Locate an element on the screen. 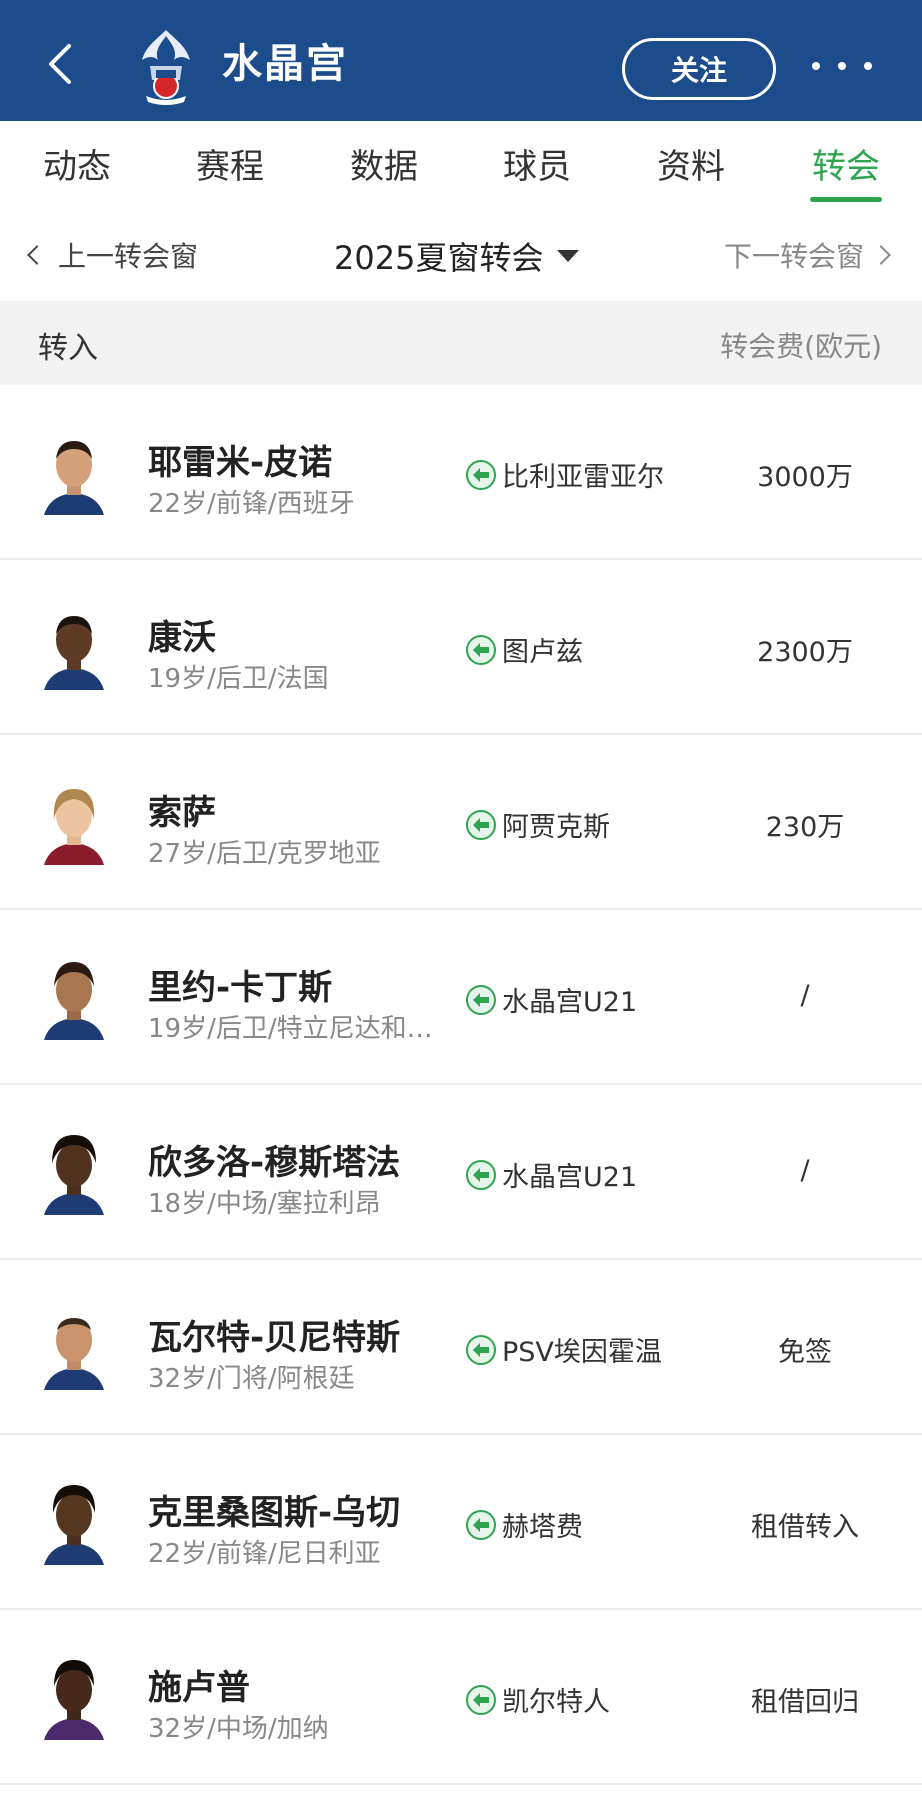 Image resolution: width=922 pixels, height=1800 pixels. player-row: 康沃 19岁/后卫/法国 图卢兹 2300万 is located at coordinates (461, 647).